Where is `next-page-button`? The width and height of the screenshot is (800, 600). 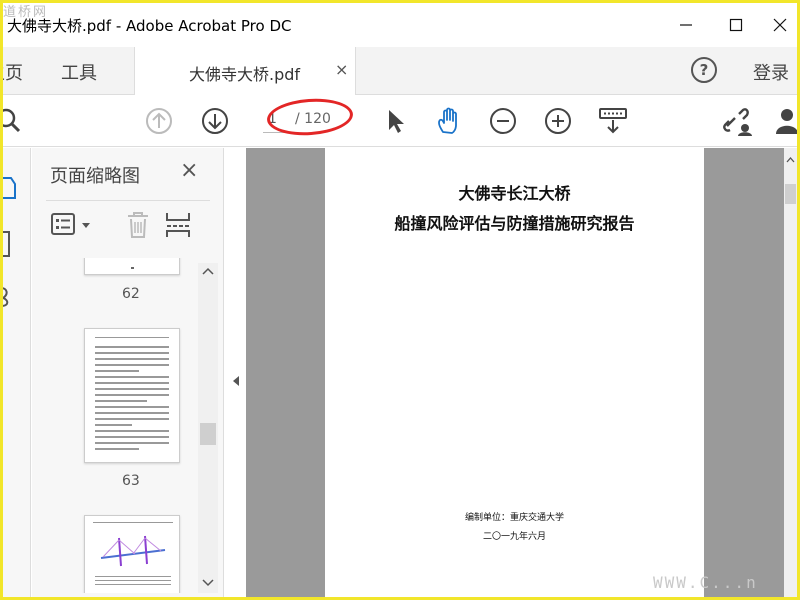
next-page-button is located at coordinates (215, 121).